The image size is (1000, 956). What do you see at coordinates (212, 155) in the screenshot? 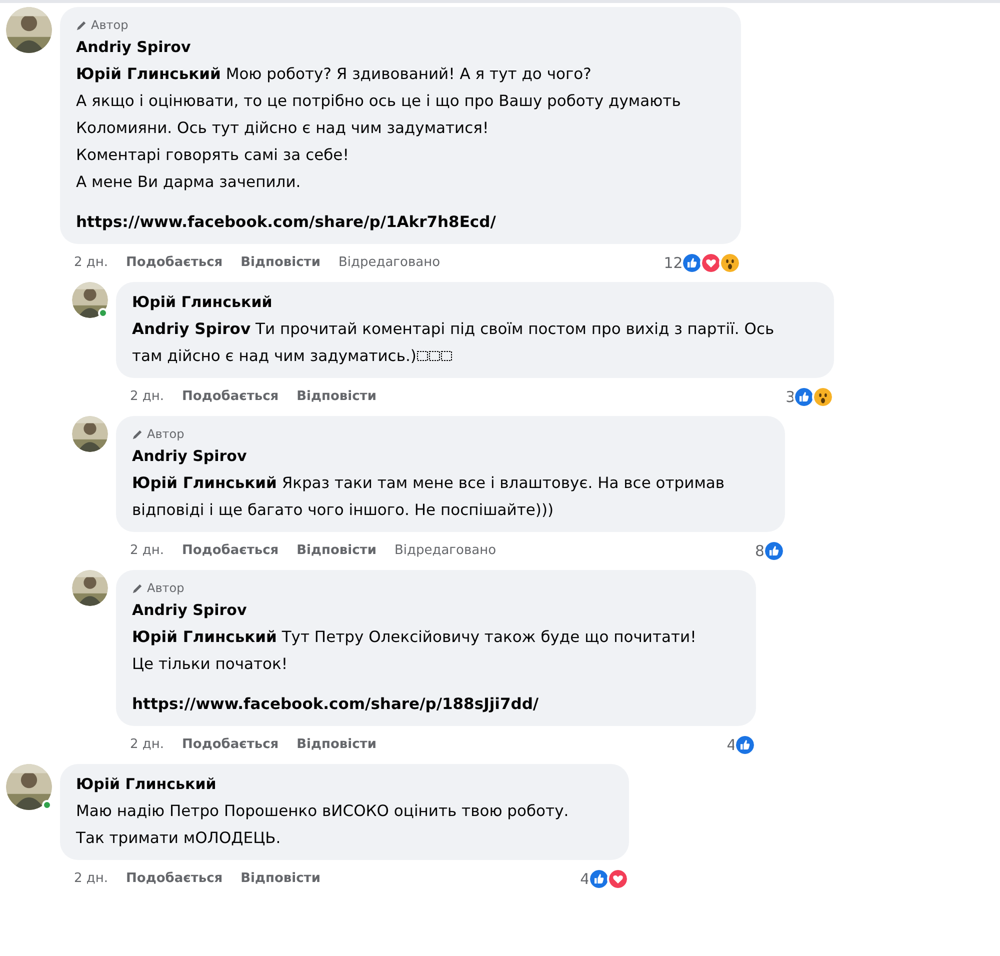
I see `comment-text: Коментарі говорять самі за себе!` at bounding box center [212, 155].